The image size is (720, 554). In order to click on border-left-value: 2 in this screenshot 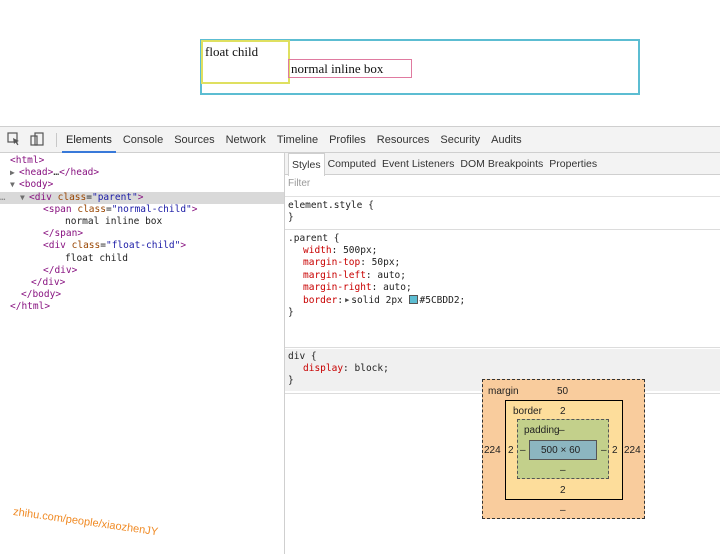, I will do `click(511, 450)`.